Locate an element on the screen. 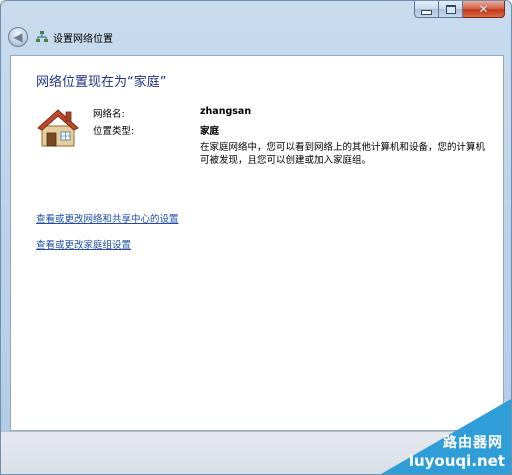 Image resolution: width=512 pixels, height=475 pixels. location-type-label: 位置类型: is located at coordinates (114, 131).